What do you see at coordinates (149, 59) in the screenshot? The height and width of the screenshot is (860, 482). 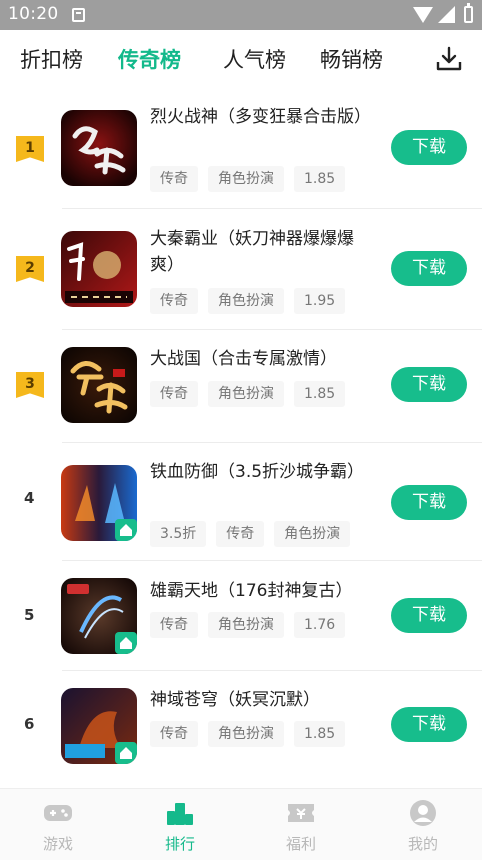 I see `tab-legend: 传奇榜` at bounding box center [149, 59].